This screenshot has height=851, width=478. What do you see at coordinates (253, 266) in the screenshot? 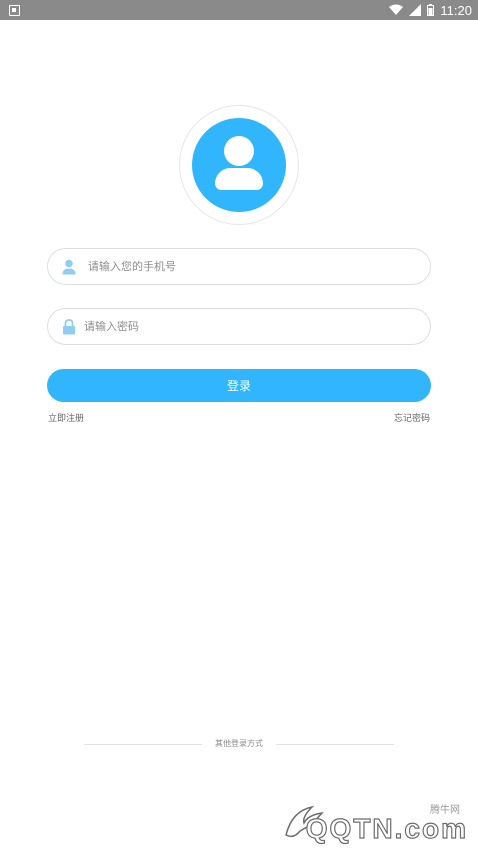
I see `phone-input` at bounding box center [253, 266].